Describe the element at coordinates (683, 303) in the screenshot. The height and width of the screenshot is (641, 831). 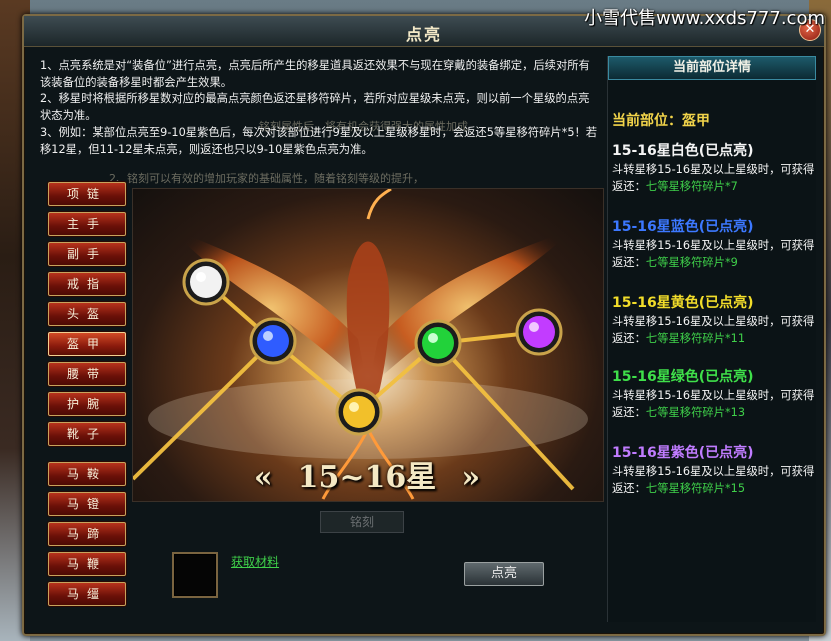
I see `tier-title: 15-16星黄色(已点亮)` at that location.